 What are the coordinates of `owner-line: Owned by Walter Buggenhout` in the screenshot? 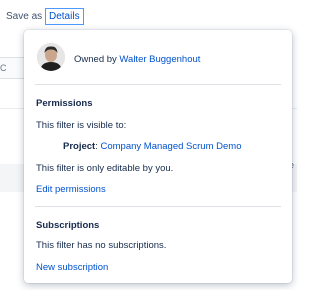 It's located at (137, 59).